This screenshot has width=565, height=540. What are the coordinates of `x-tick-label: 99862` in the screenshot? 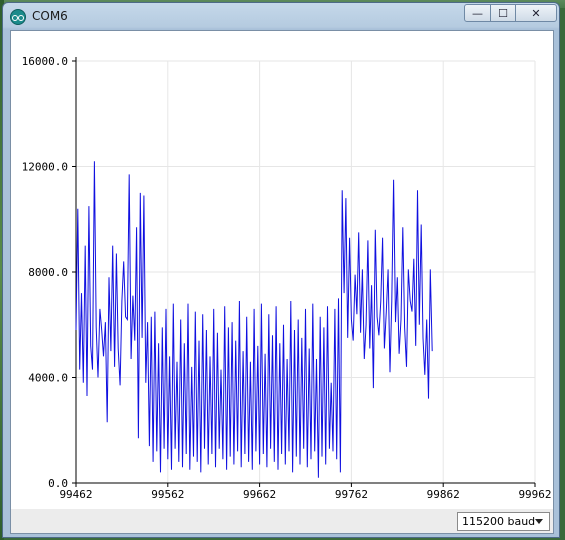 It's located at (443, 494).